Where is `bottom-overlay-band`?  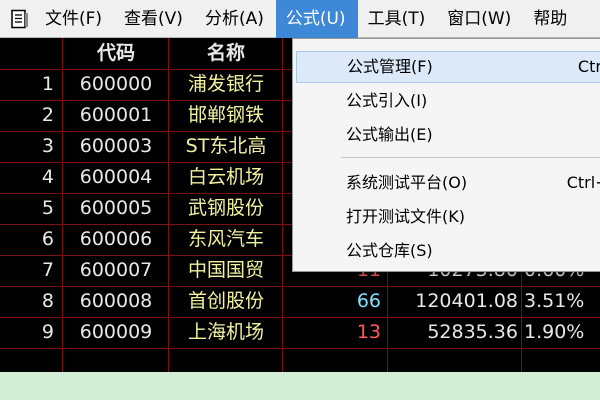
bottom-overlay-band is located at coordinates (300, 386).